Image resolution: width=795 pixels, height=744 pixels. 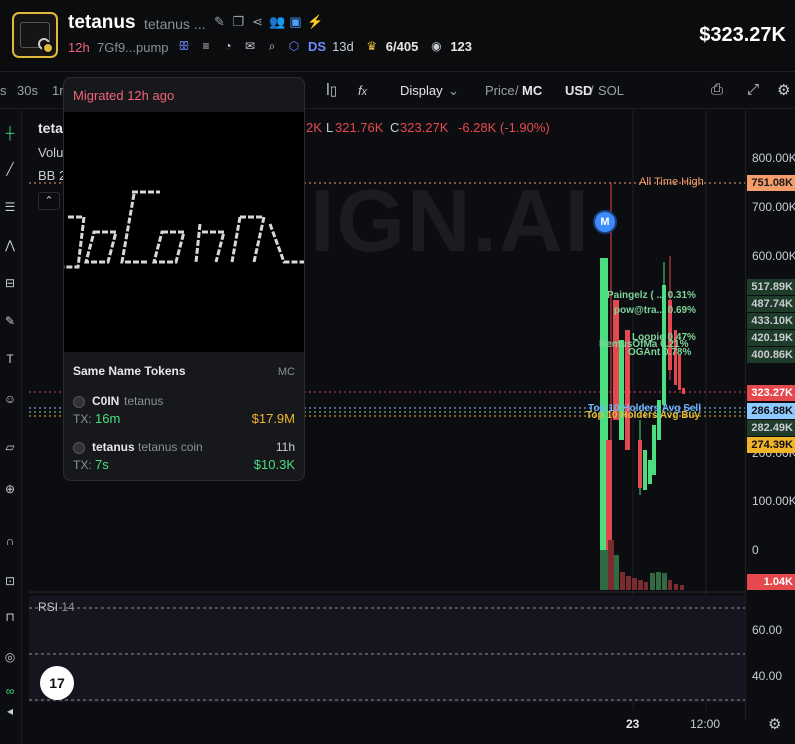 What do you see at coordinates (651, 295) in the screenshot?
I see `holder-annotation: Paingelz ( ... 0.31%` at bounding box center [651, 295].